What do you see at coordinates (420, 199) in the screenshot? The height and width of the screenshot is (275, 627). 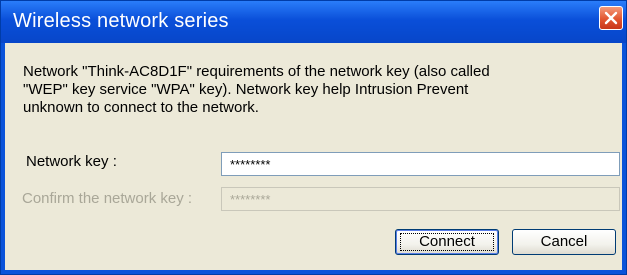 I see `confirm-network-key-input: ********` at bounding box center [420, 199].